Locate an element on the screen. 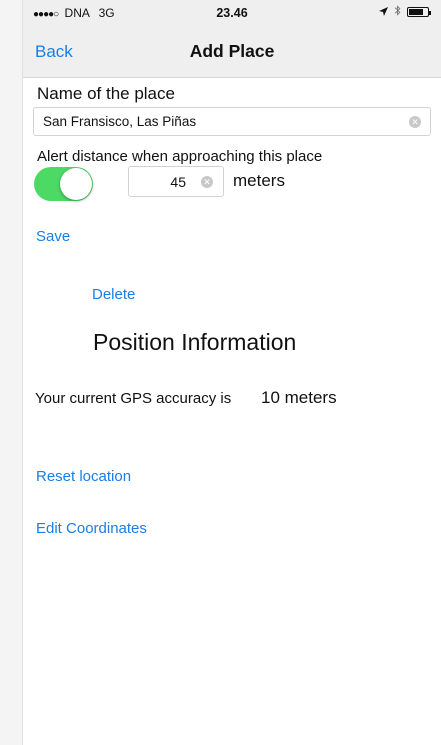 The height and width of the screenshot is (745, 441). battery-icon is located at coordinates (419, 12).